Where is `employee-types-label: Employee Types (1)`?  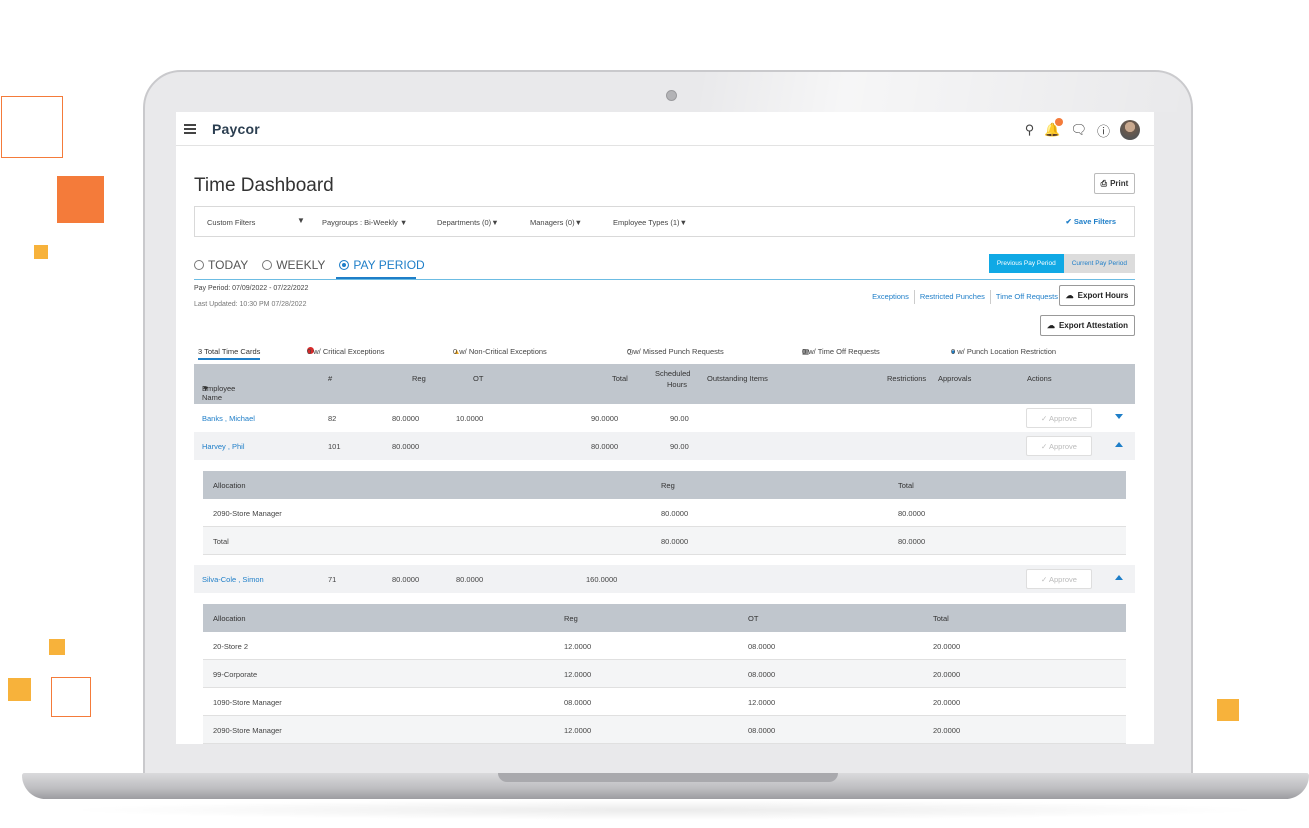 employee-types-label: Employee Types (1) is located at coordinates (646, 222).